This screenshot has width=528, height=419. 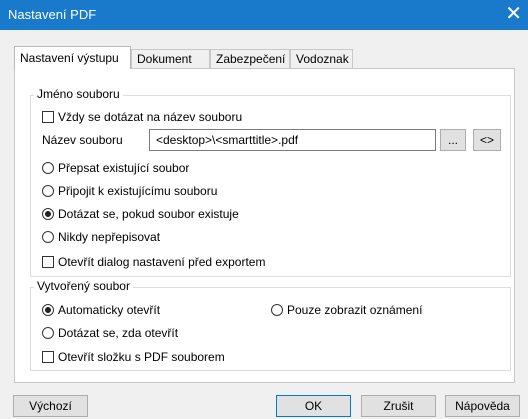 I want to click on overwrite-label: Přepsat existující soubor, so click(x=124, y=168).